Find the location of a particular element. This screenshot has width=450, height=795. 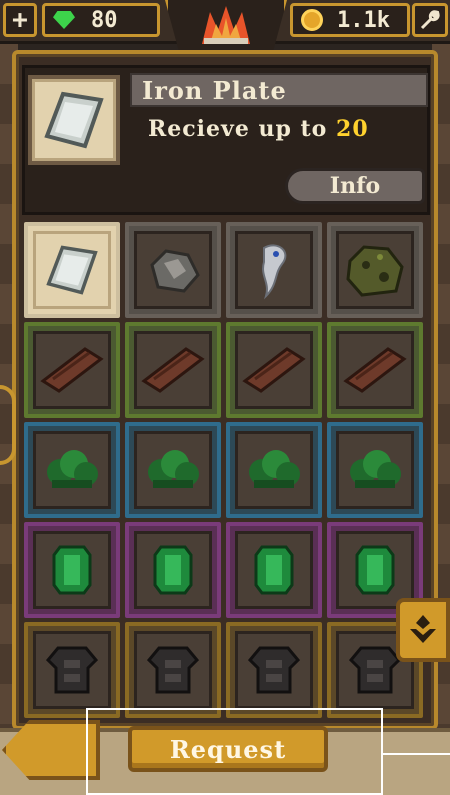

item-title-bar: Iron Plate is located at coordinates (279, 90).